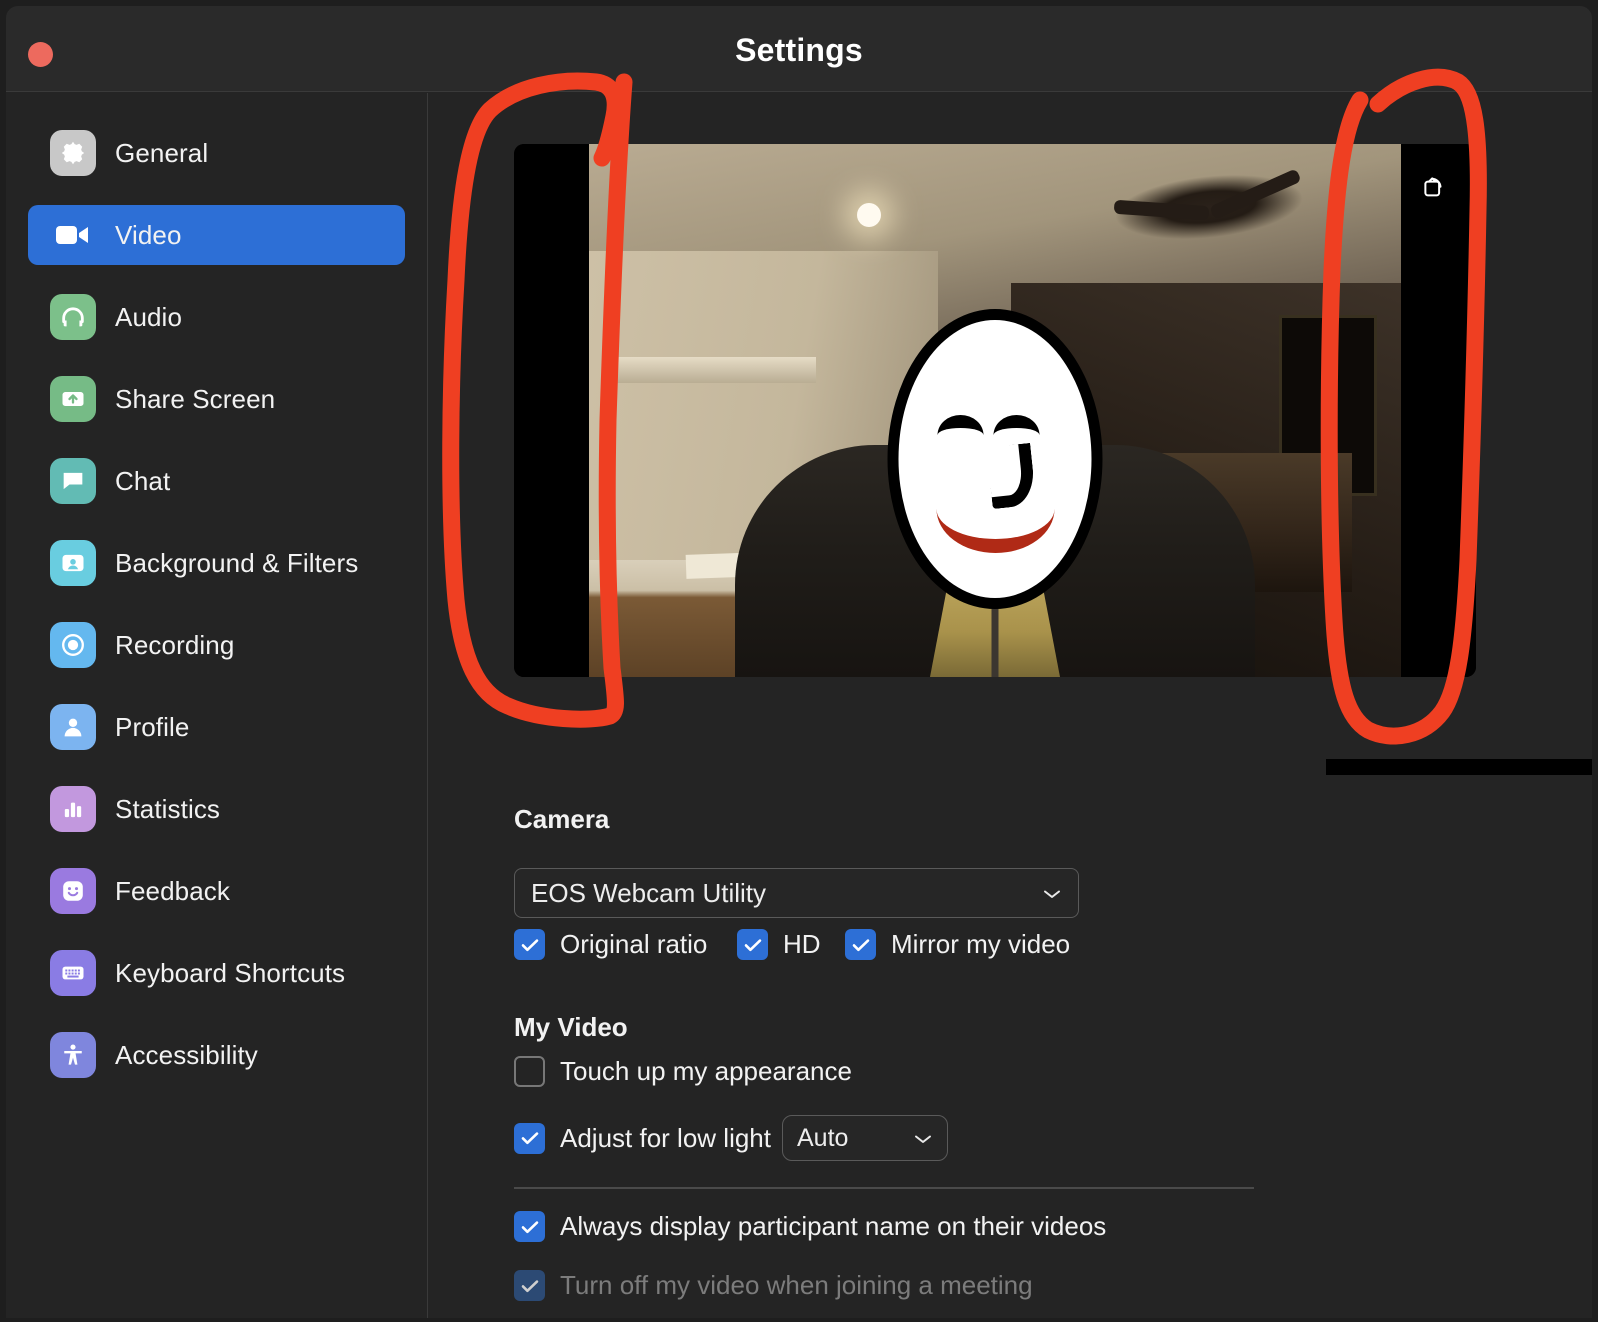 Image resolution: width=1598 pixels, height=1322 pixels. Describe the element at coordinates (73, 481) in the screenshot. I see `chat-bubble-icon` at that location.